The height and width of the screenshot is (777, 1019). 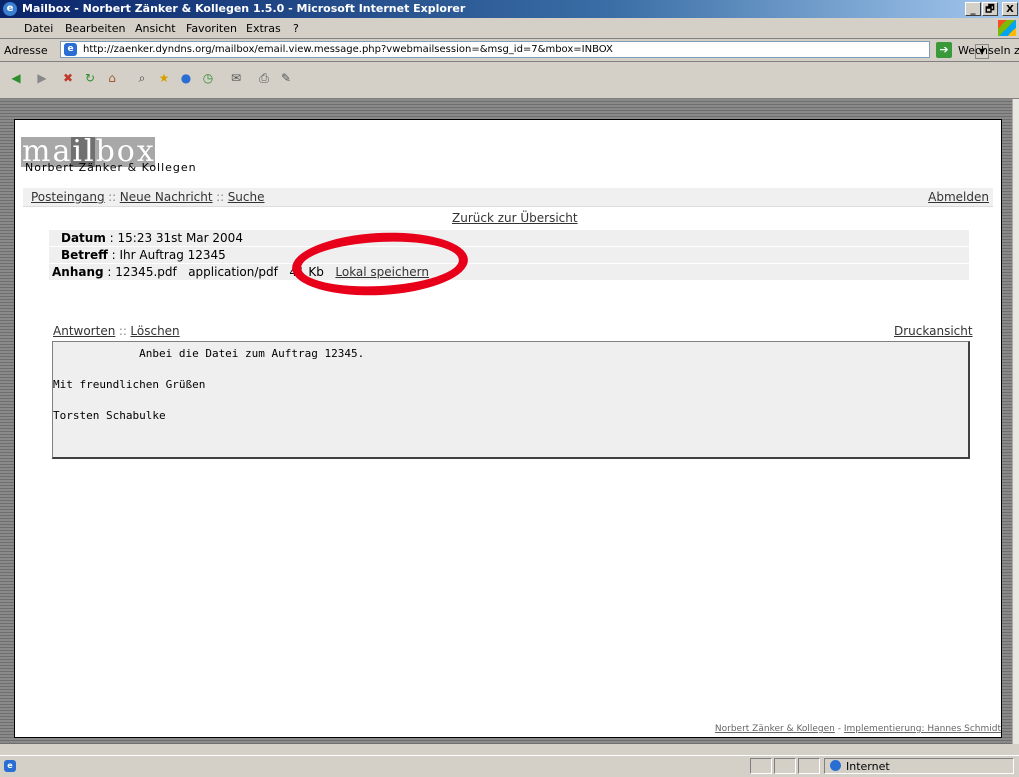 I want to click on browser-toolbar: ◀ ▶ ✖ ↻ ⌂ ⌕ ★ ● ◷ ✉ ⎙ ✎, so click(x=509, y=80).